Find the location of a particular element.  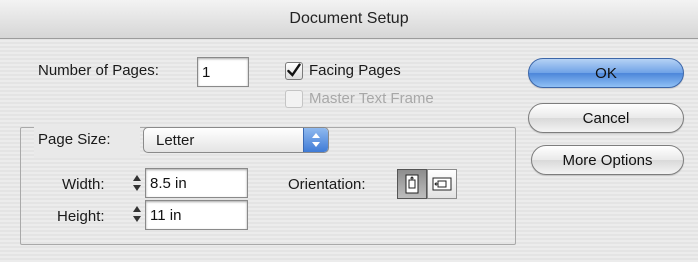

master-text-frame-label: Master Text Frame is located at coordinates (371, 98).